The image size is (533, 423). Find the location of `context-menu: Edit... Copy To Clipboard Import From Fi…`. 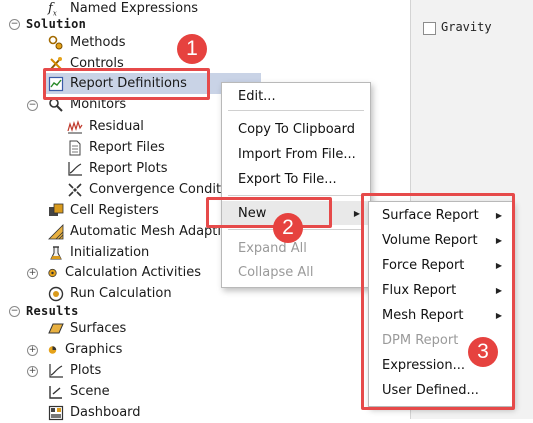

context-menu: Edit... Copy To Clipboard Import From Fi… is located at coordinates (296, 185).